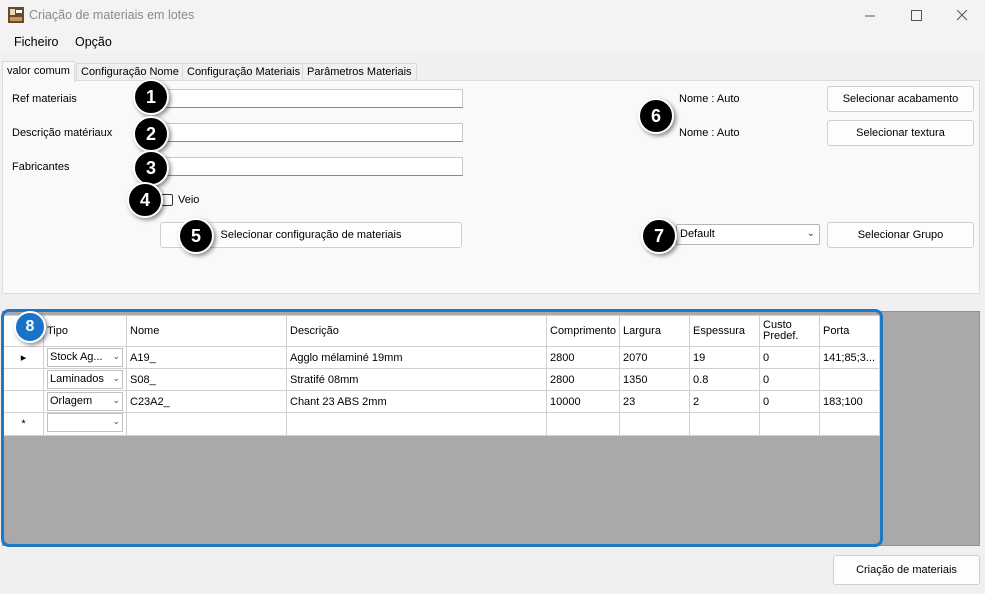 This screenshot has width=985, height=594. I want to click on tipo-combo: Laminados ⌄, so click(85, 379).